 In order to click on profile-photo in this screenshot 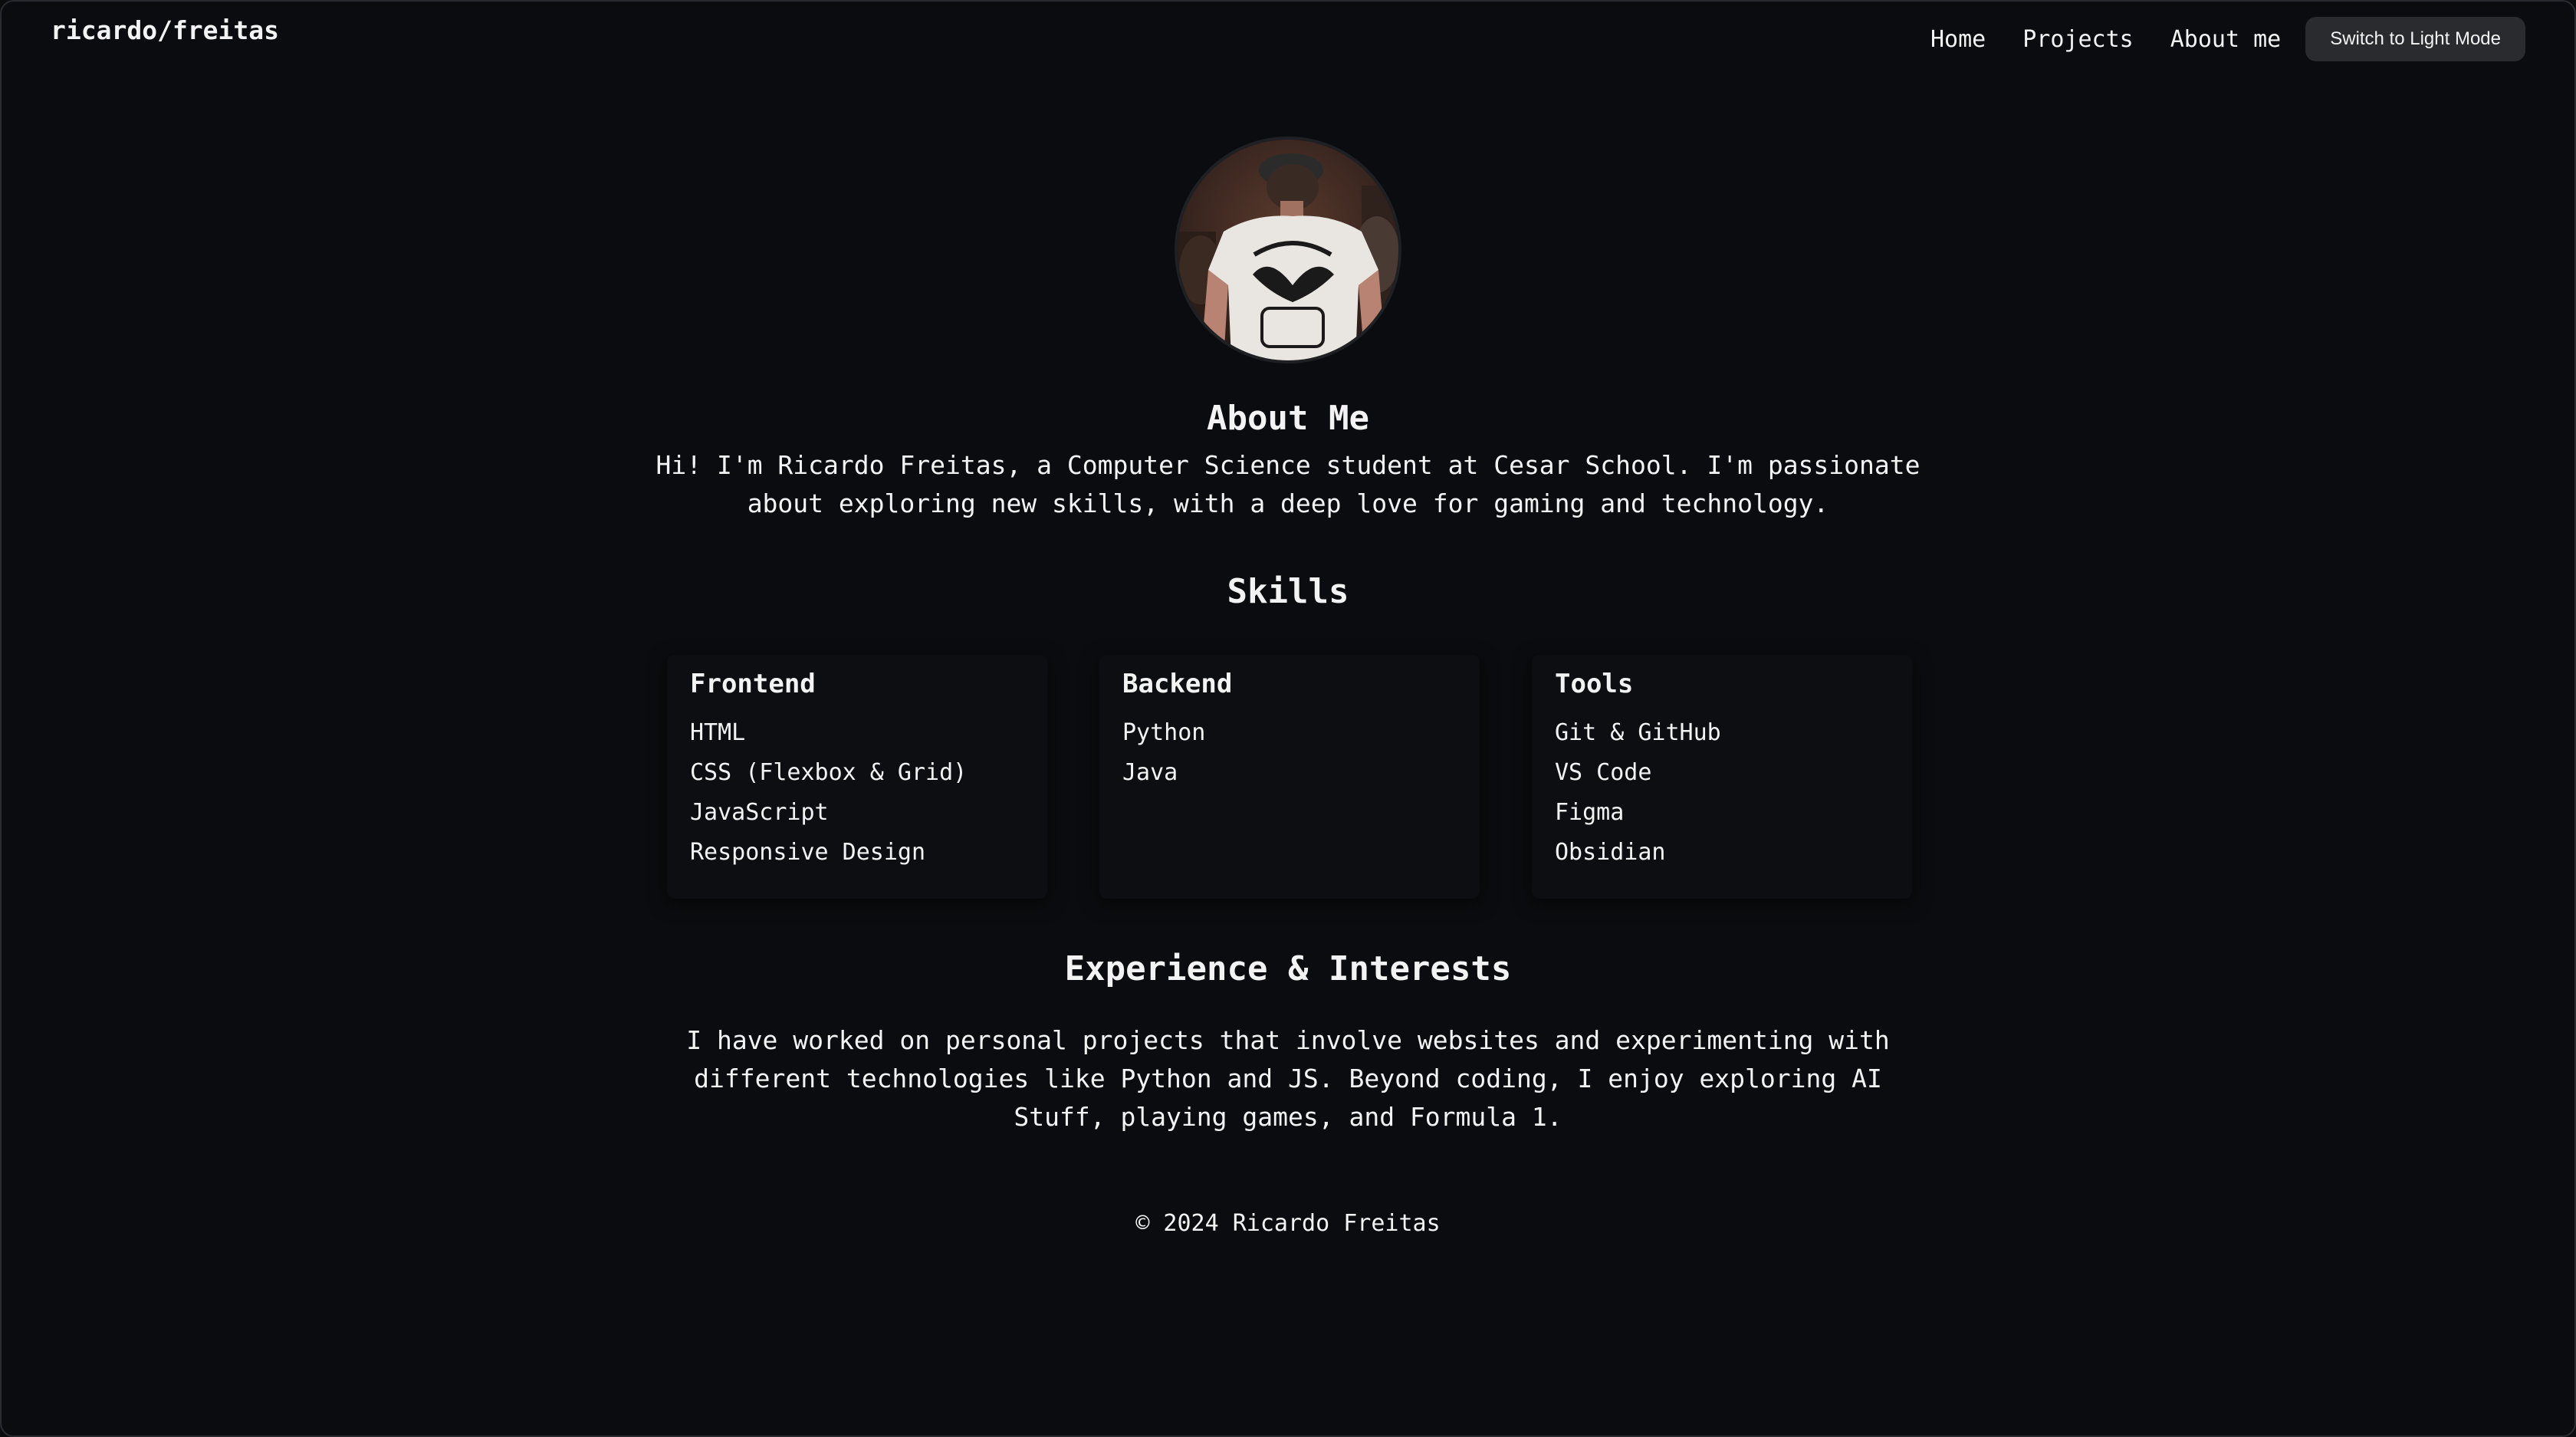, I will do `click(1288, 250)`.